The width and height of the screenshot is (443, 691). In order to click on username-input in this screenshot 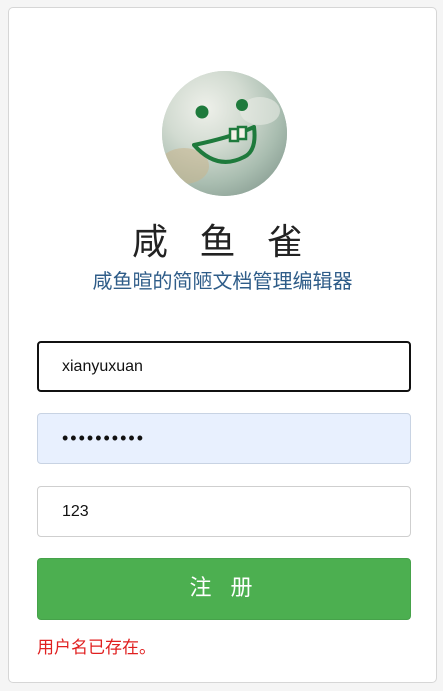, I will do `click(224, 366)`.